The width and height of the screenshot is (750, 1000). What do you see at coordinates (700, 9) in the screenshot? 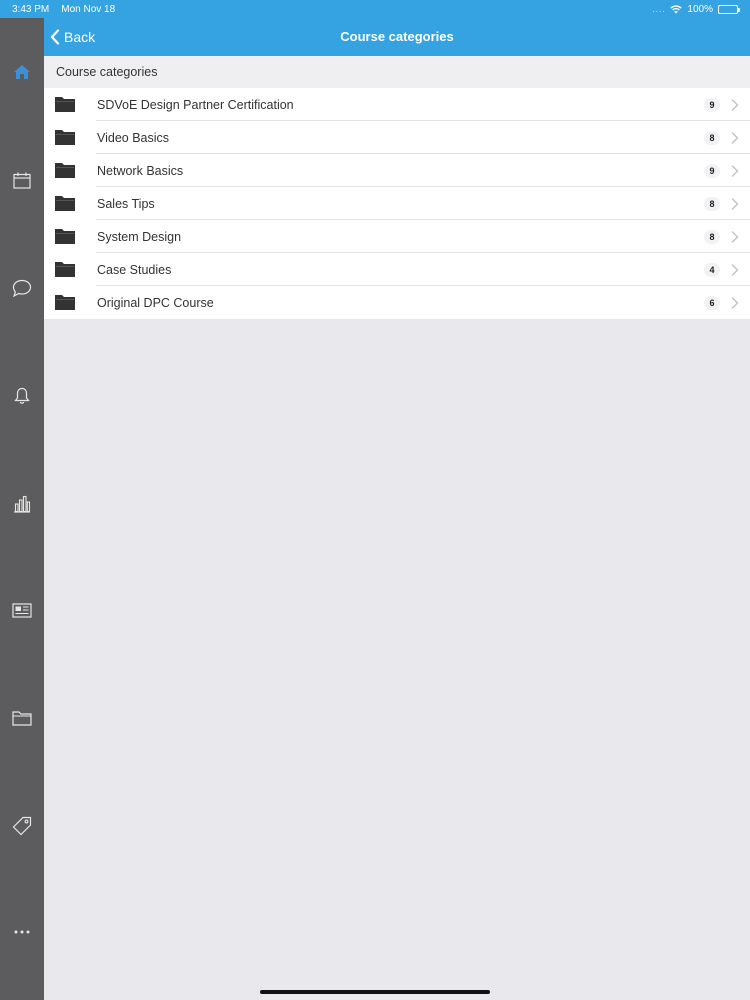
I see `battery-percent: 100%` at bounding box center [700, 9].